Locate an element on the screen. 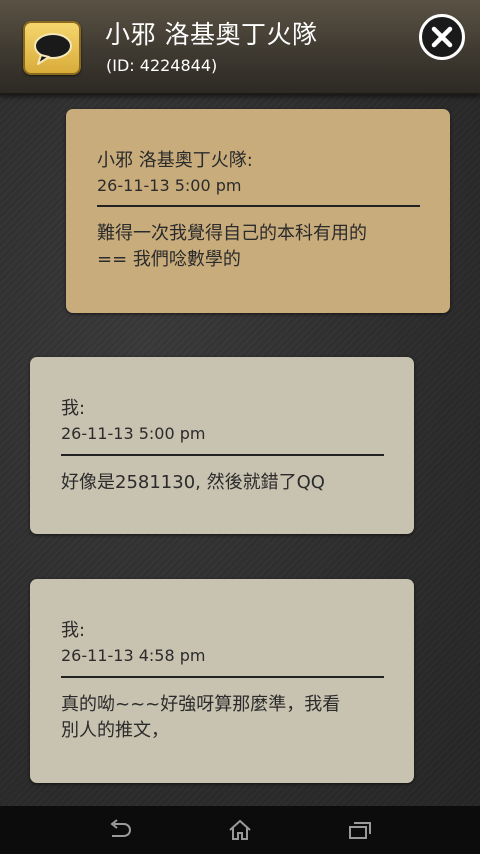  system-navigation-bar is located at coordinates (240, 830).